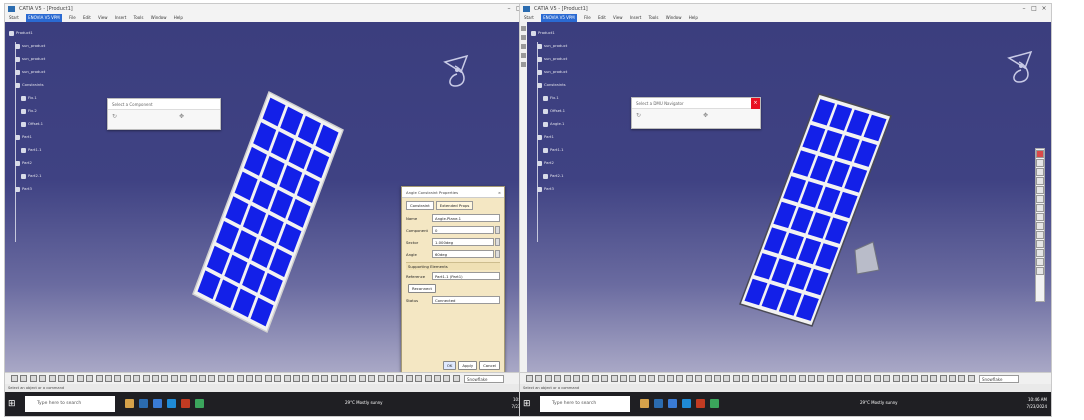  I want to click on tab-extended-props: Extended Props, so click(454, 205).